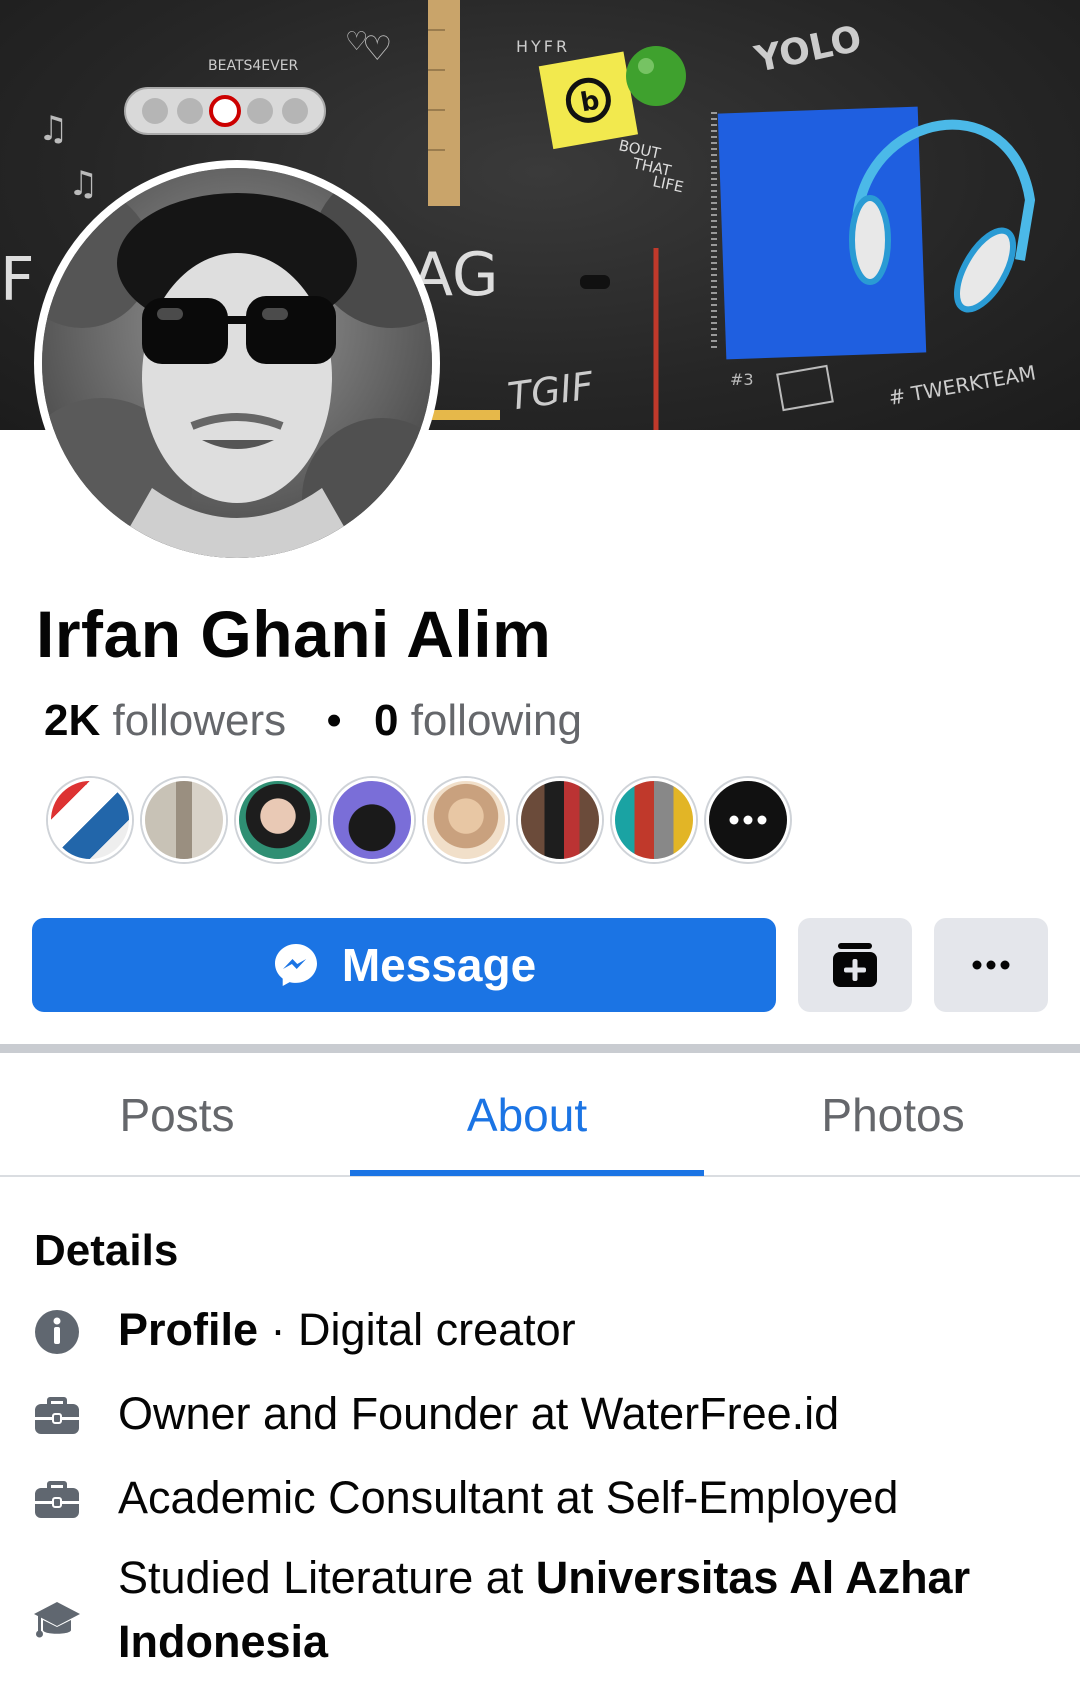 This screenshot has width=1080, height=1696. Describe the element at coordinates (962, 385) in the screenshot. I see `cover-text-hashtag: # TWERKTEAM` at that location.